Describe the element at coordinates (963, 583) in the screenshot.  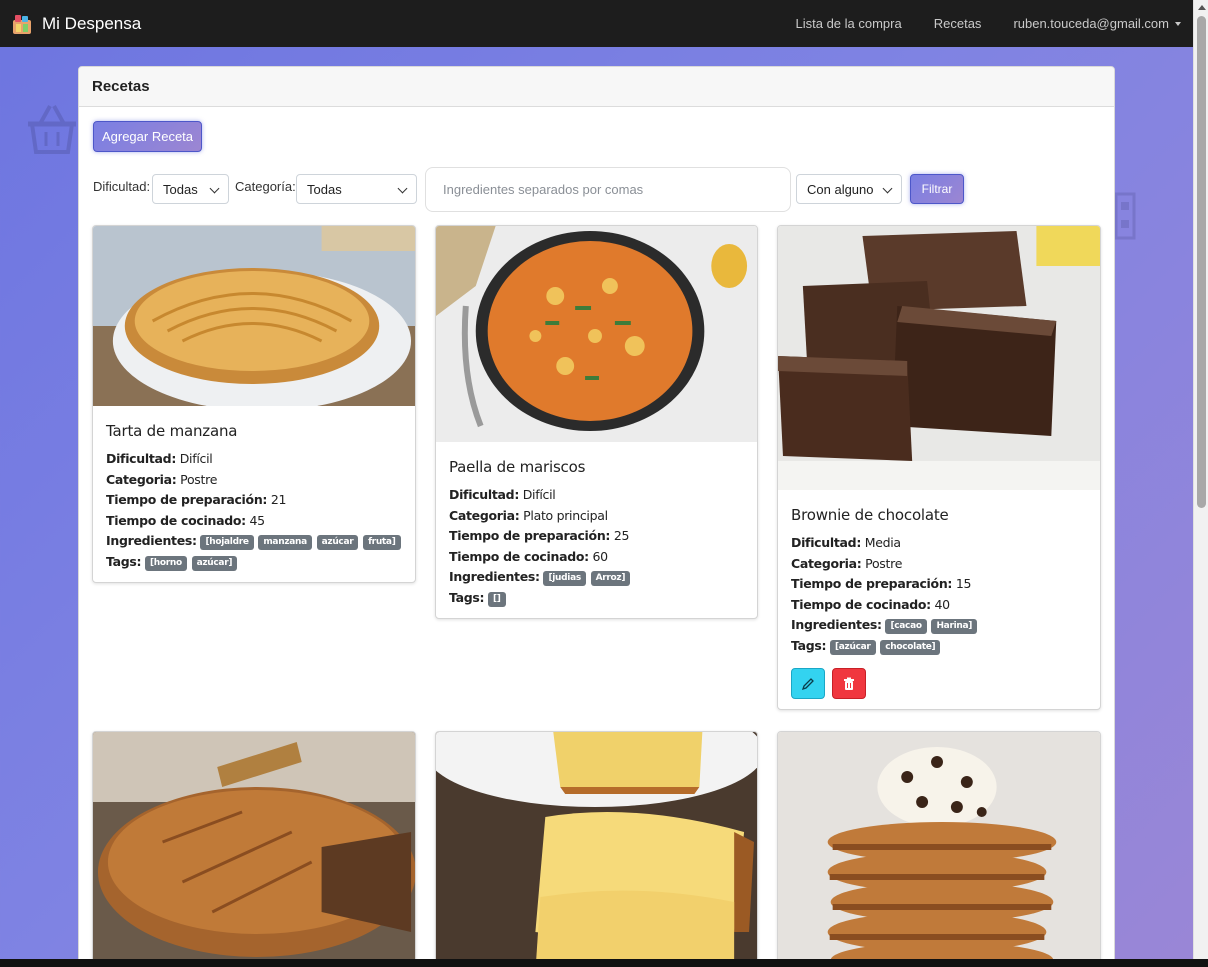
I see `recipe-prep-time: 15` at that location.